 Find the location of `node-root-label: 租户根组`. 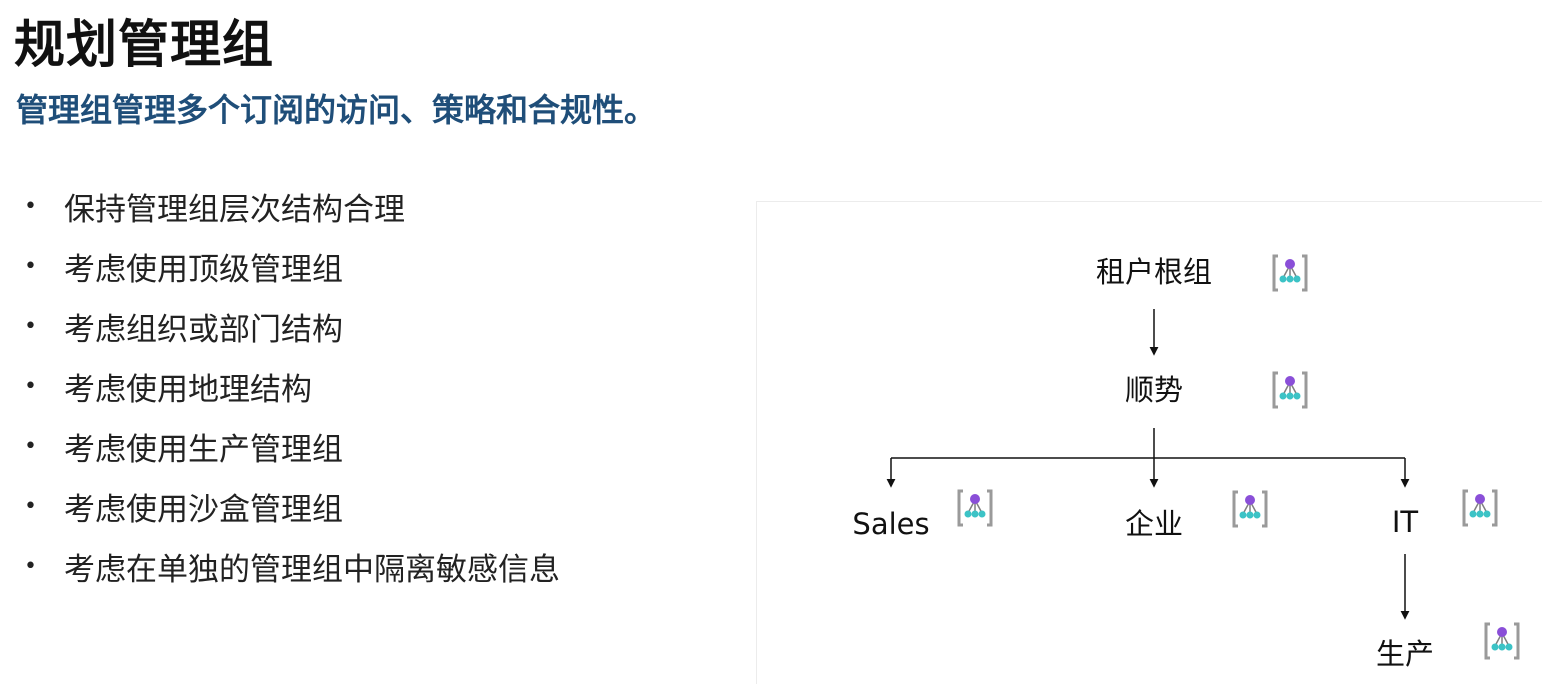

node-root-label: 租户根组 is located at coordinates (1154, 272).